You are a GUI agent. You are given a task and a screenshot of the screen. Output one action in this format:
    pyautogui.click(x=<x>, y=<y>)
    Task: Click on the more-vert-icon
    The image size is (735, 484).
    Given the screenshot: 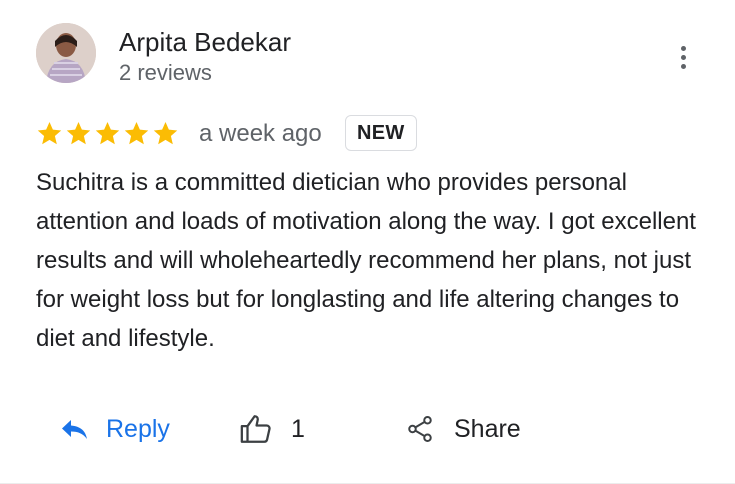 What is the action you would take?
    pyautogui.click(x=683, y=48)
    